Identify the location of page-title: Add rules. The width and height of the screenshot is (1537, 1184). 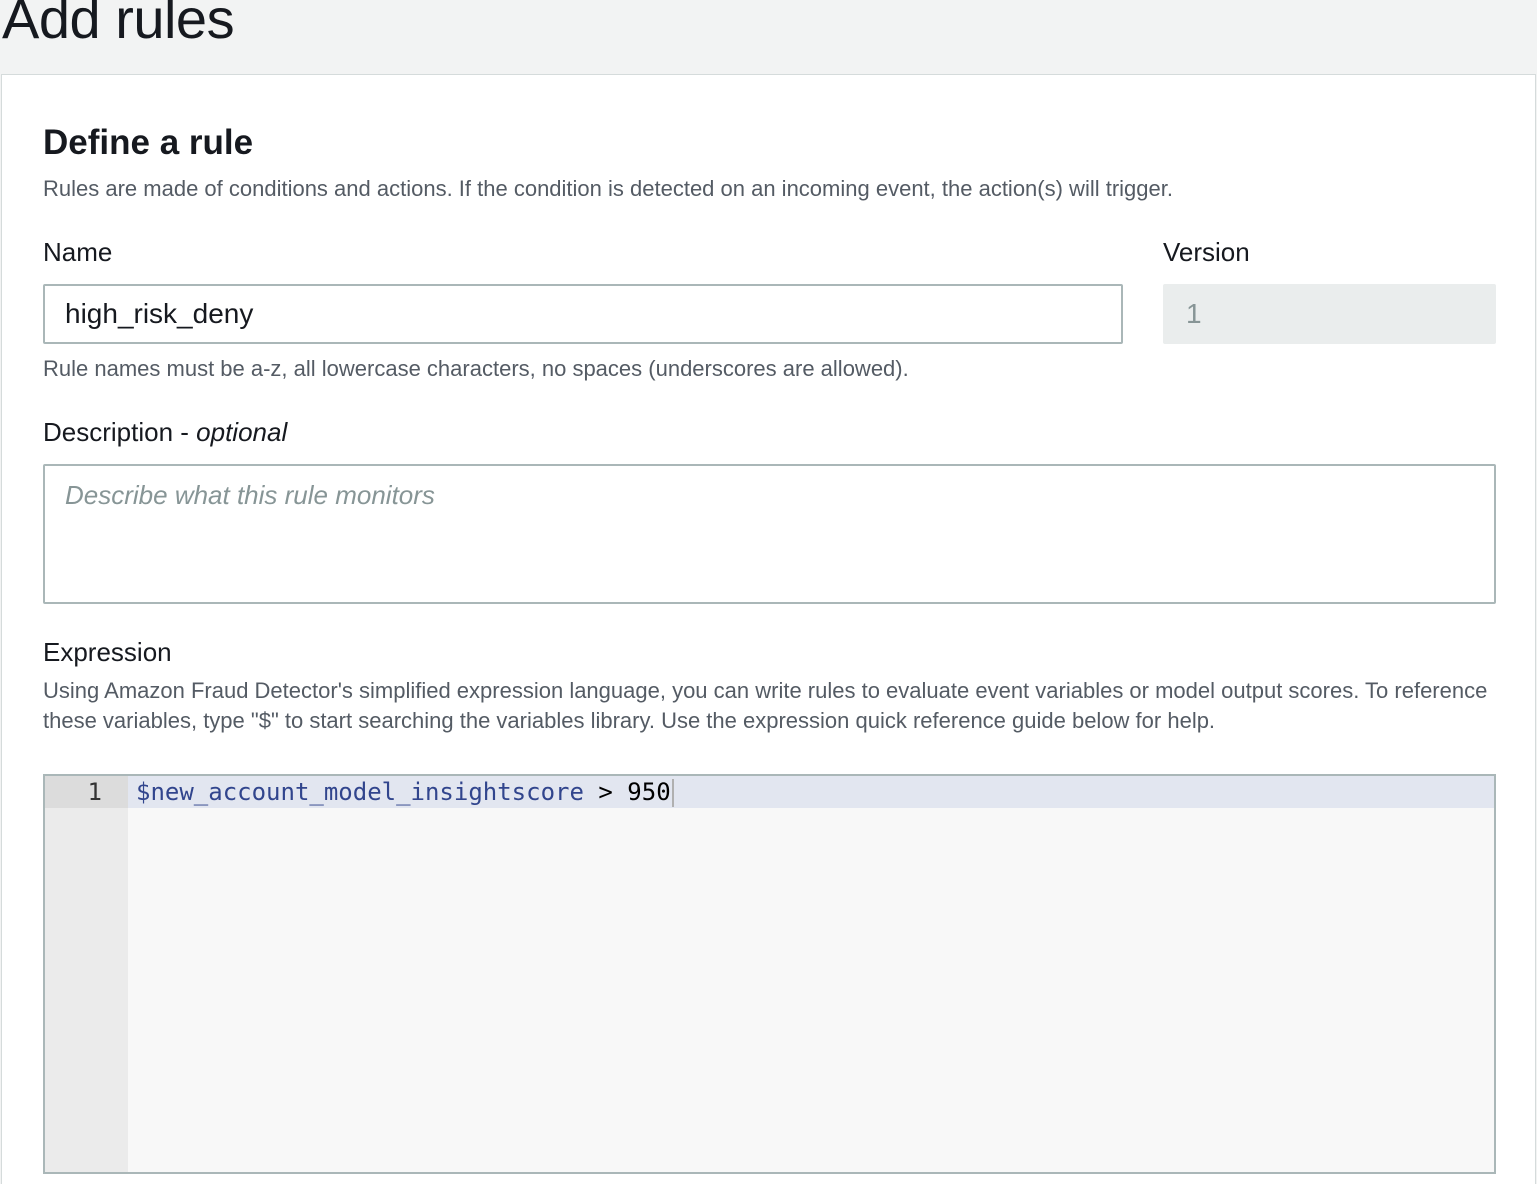
(118, 25).